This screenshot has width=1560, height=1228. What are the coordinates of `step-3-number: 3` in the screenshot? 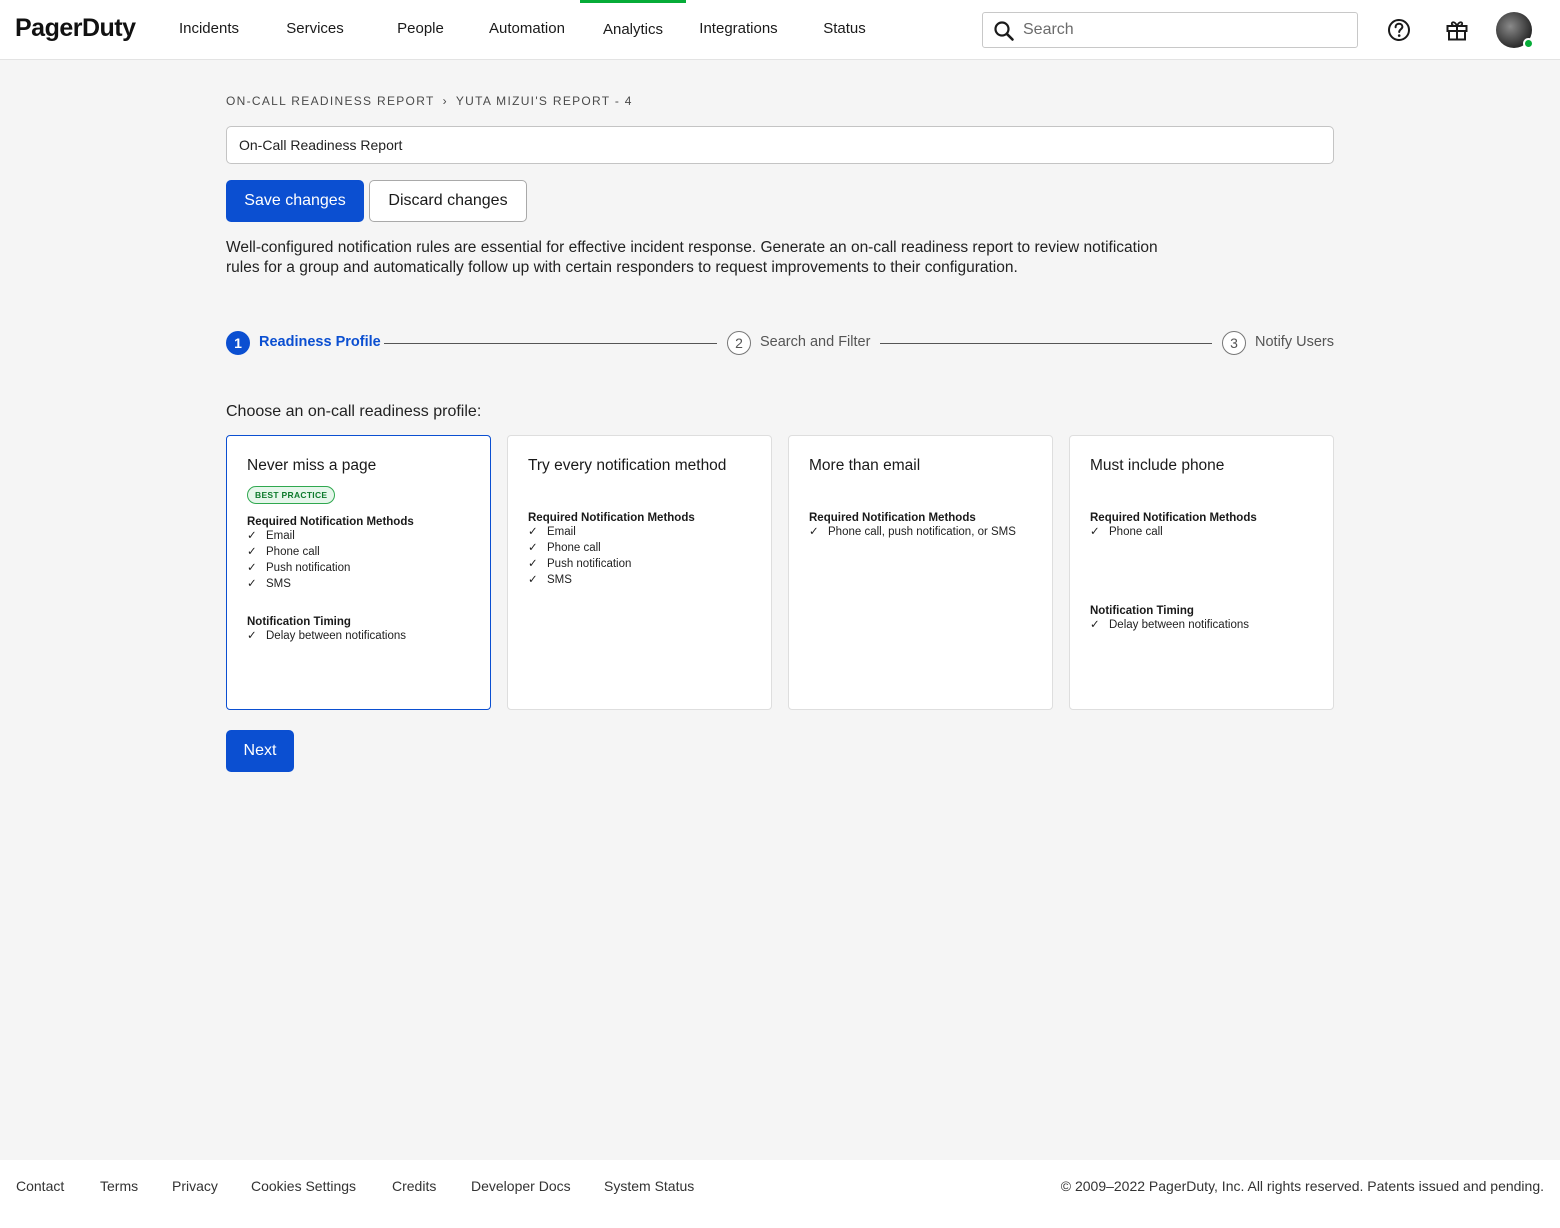 It's located at (1234, 343).